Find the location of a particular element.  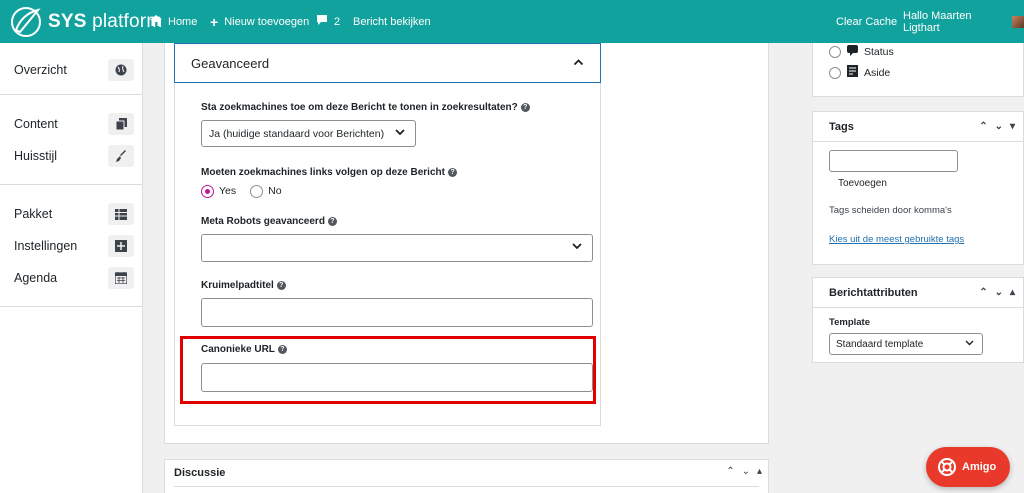

meta-robots-label: Meta Robots geavanceerd? is located at coordinates (269, 221).